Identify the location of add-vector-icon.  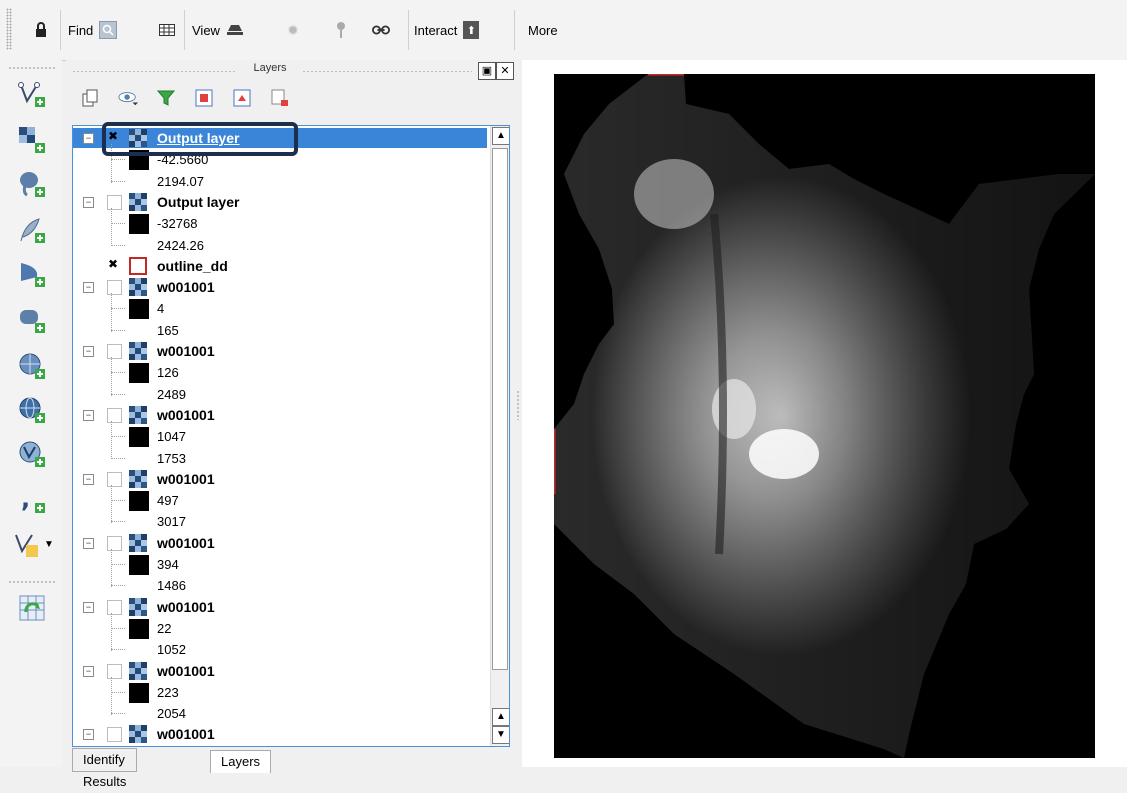
(31, 94).